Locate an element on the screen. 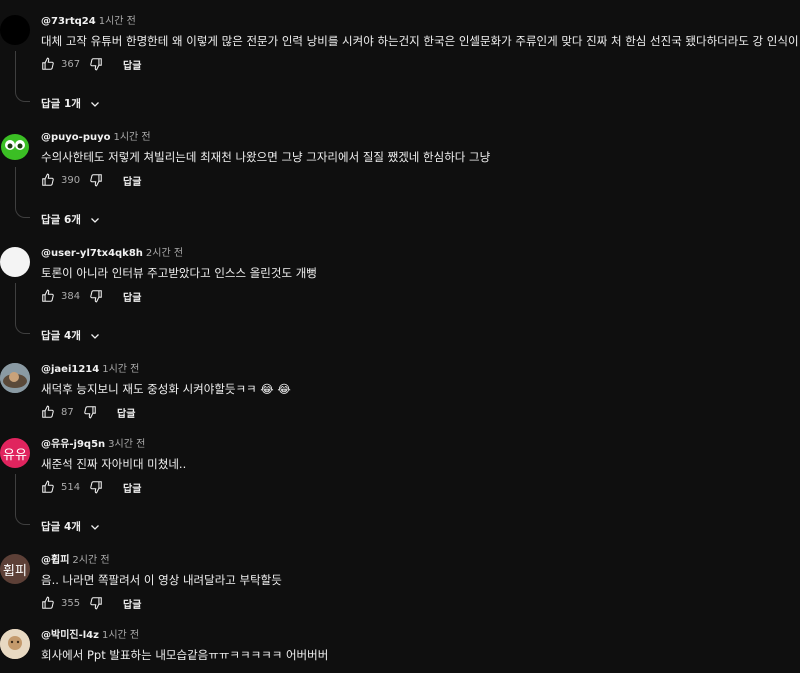 This screenshot has height=673, width=800. comment-text: 새덕후 능지보니 재도 중성화 시켜야할듯ㅋㅋ 😂 😂 is located at coordinates (166, 389).